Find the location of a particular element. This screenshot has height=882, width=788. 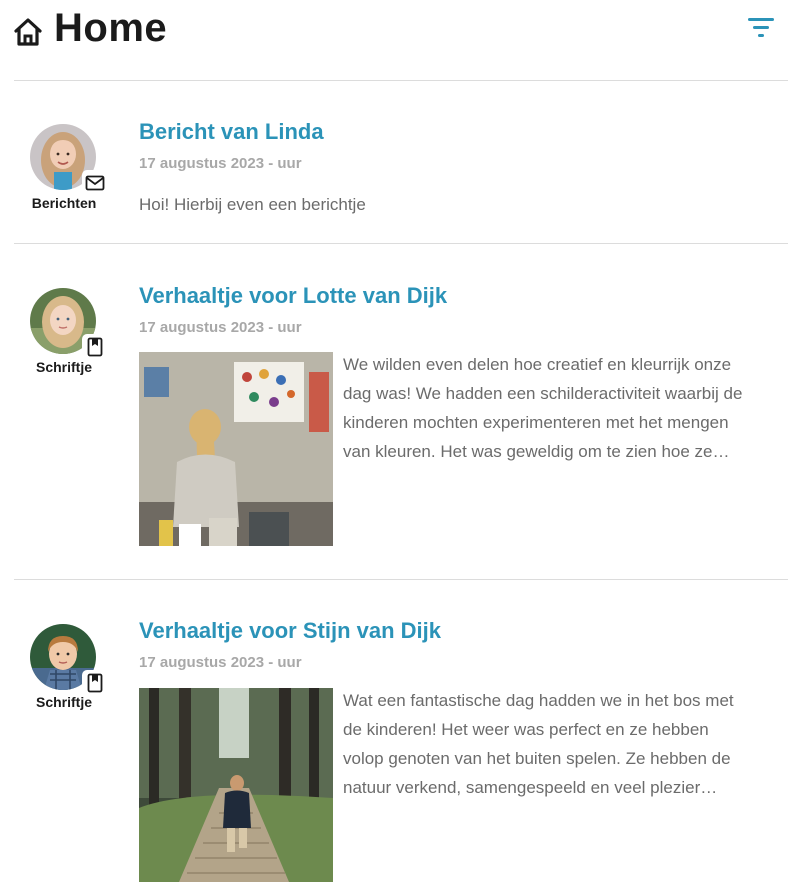

message-badge is located at coordinates (95, 183).